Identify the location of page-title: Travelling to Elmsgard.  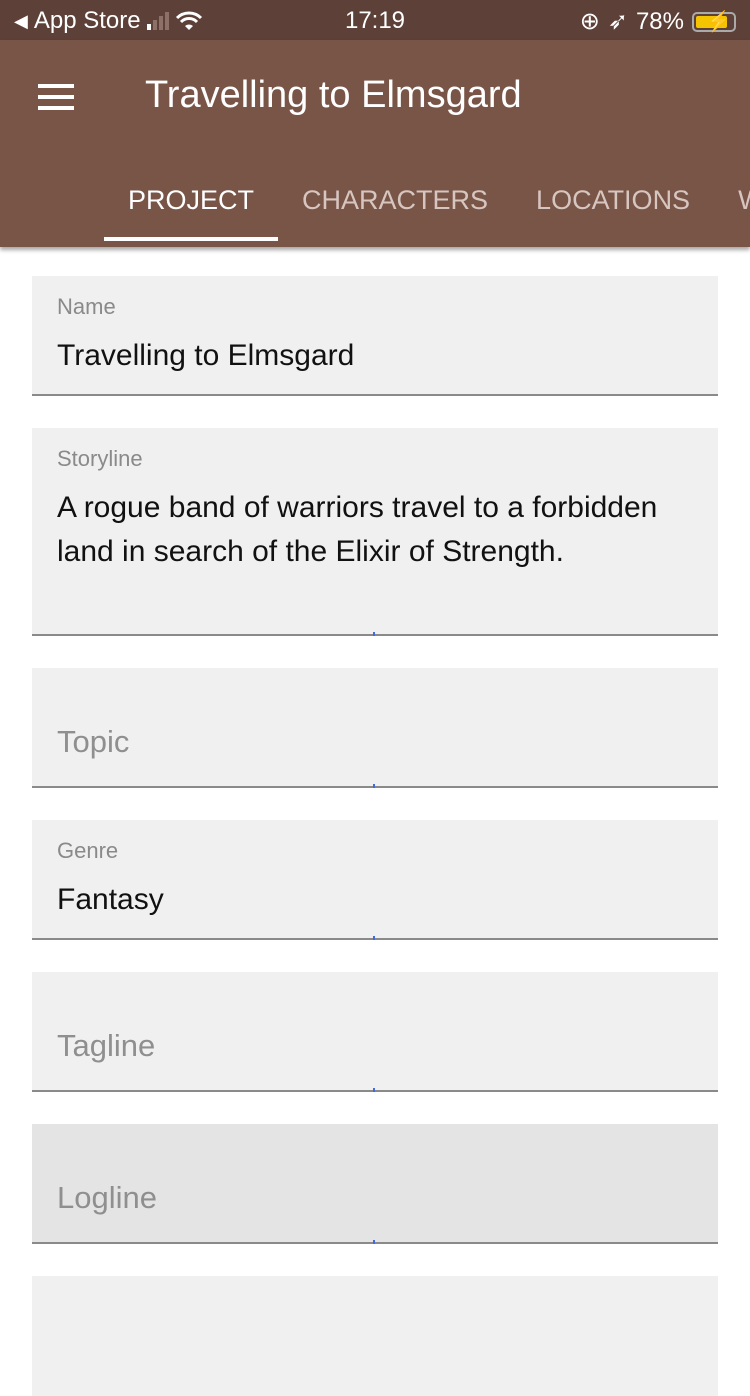
(333, 95).